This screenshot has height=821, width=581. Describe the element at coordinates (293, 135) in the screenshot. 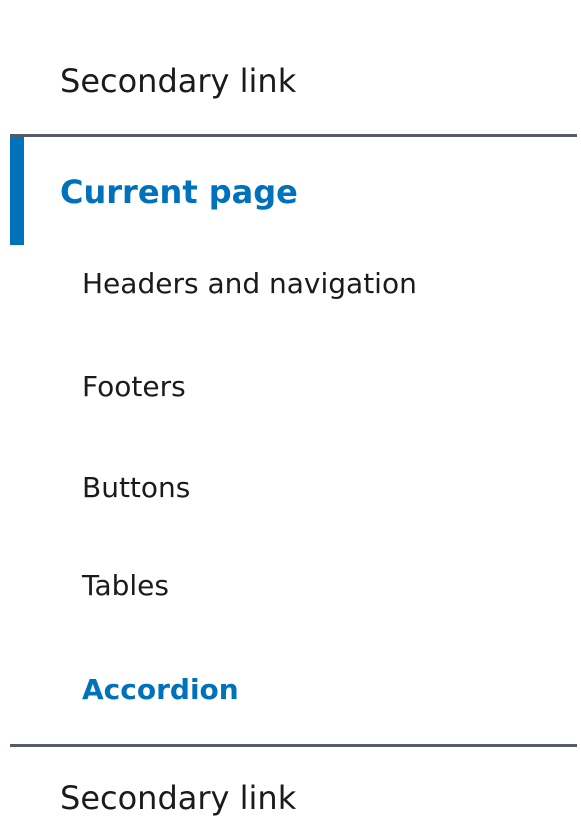

I see `divider-top` at that location.